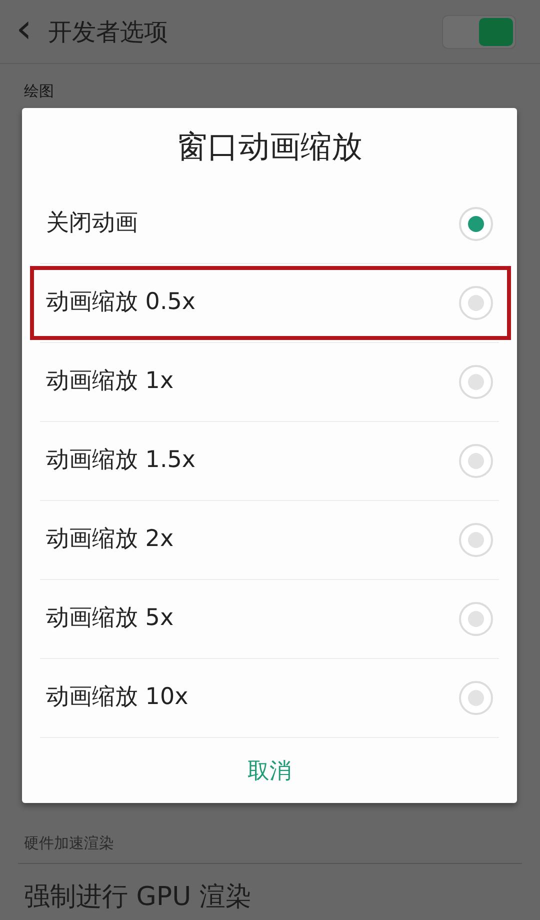 This screenshot has height=920, width=540. What do you see at coordinates (269, 147) in the screenshot?
I see `dialog-title: 窗口动画缩放` at bounding box center [269, 147].